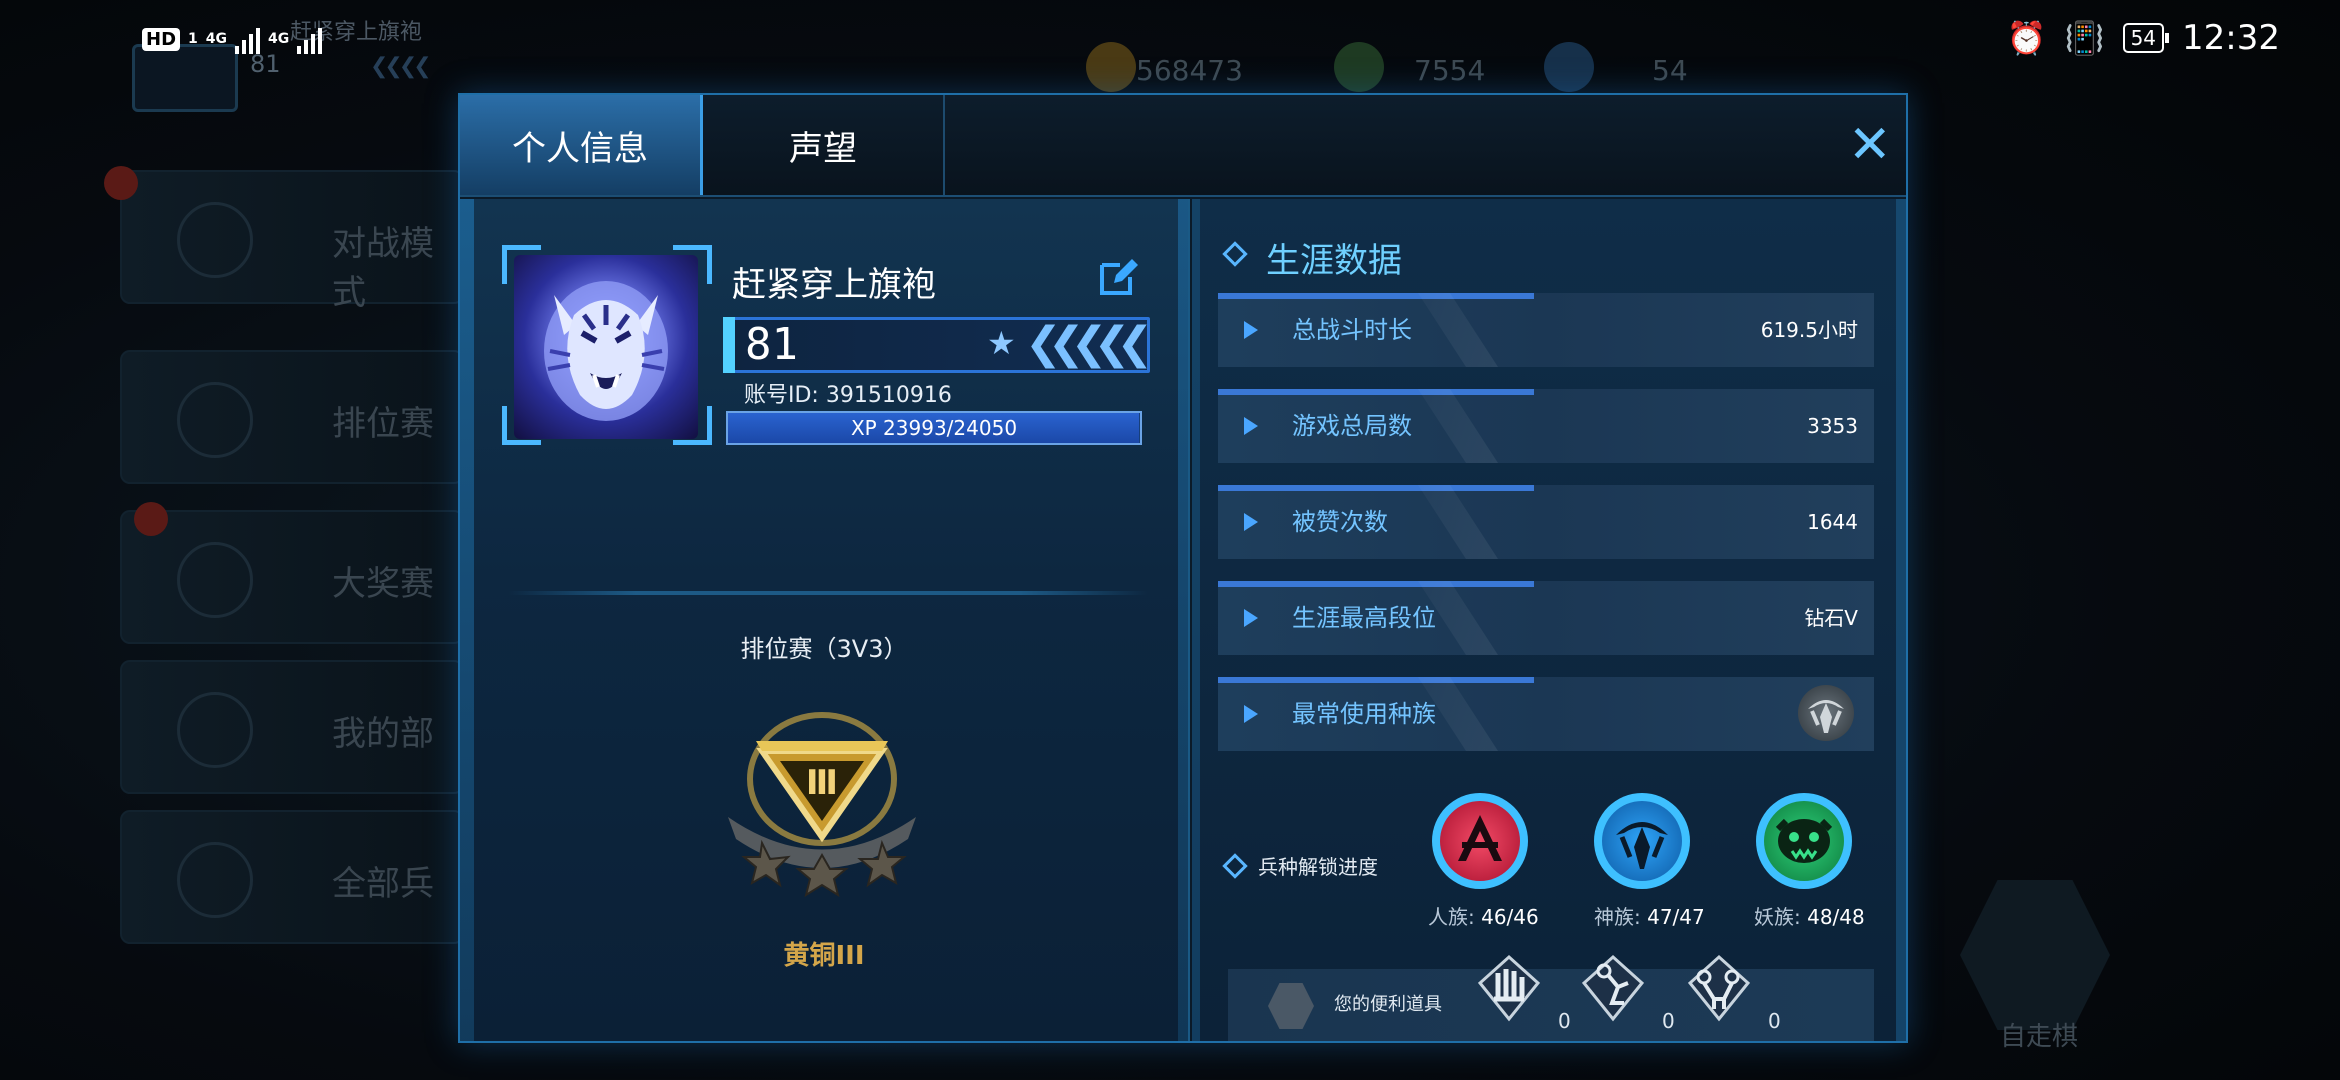 The height and width of the screenshot is (1080, 2340). What do you see at coordinates (781, 395) in the screenshot?
I see `account-id-label: 账号ID:` at bounding box center [781, 395].